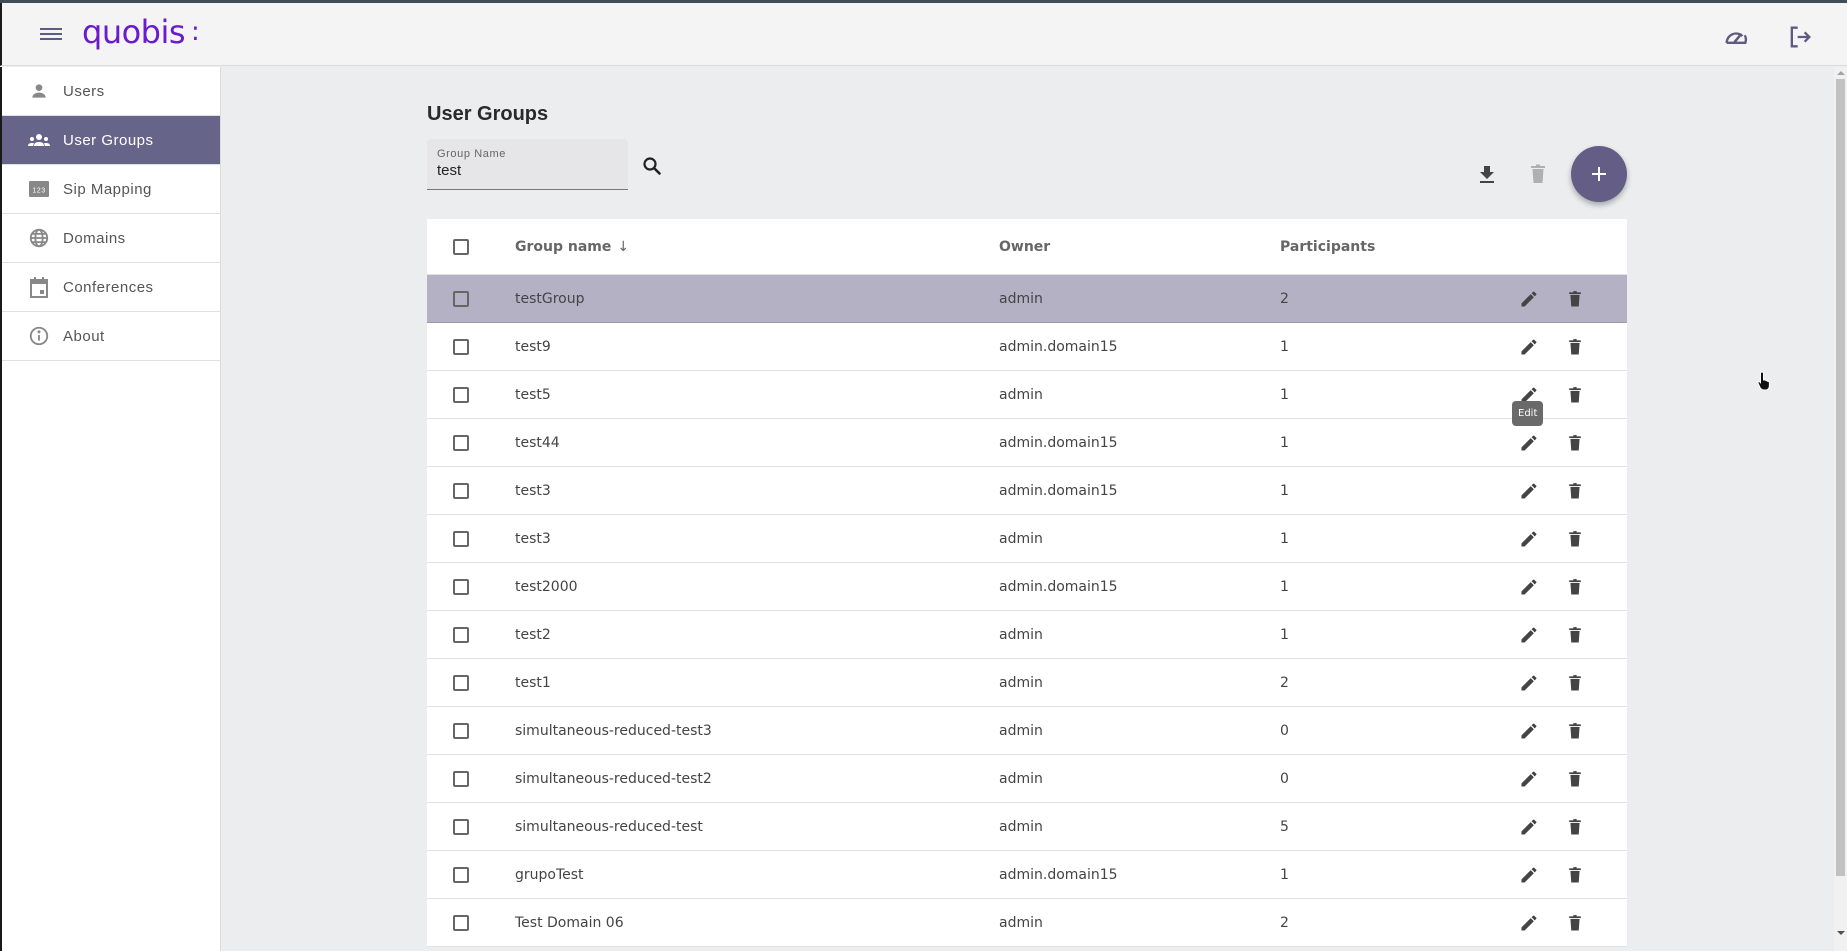  What do you see at coordinates (1027, 779) in the screenshot?
I see `table-row: simultaneous-reduced-test2 admin 0` at bounding box center [1027, 779].